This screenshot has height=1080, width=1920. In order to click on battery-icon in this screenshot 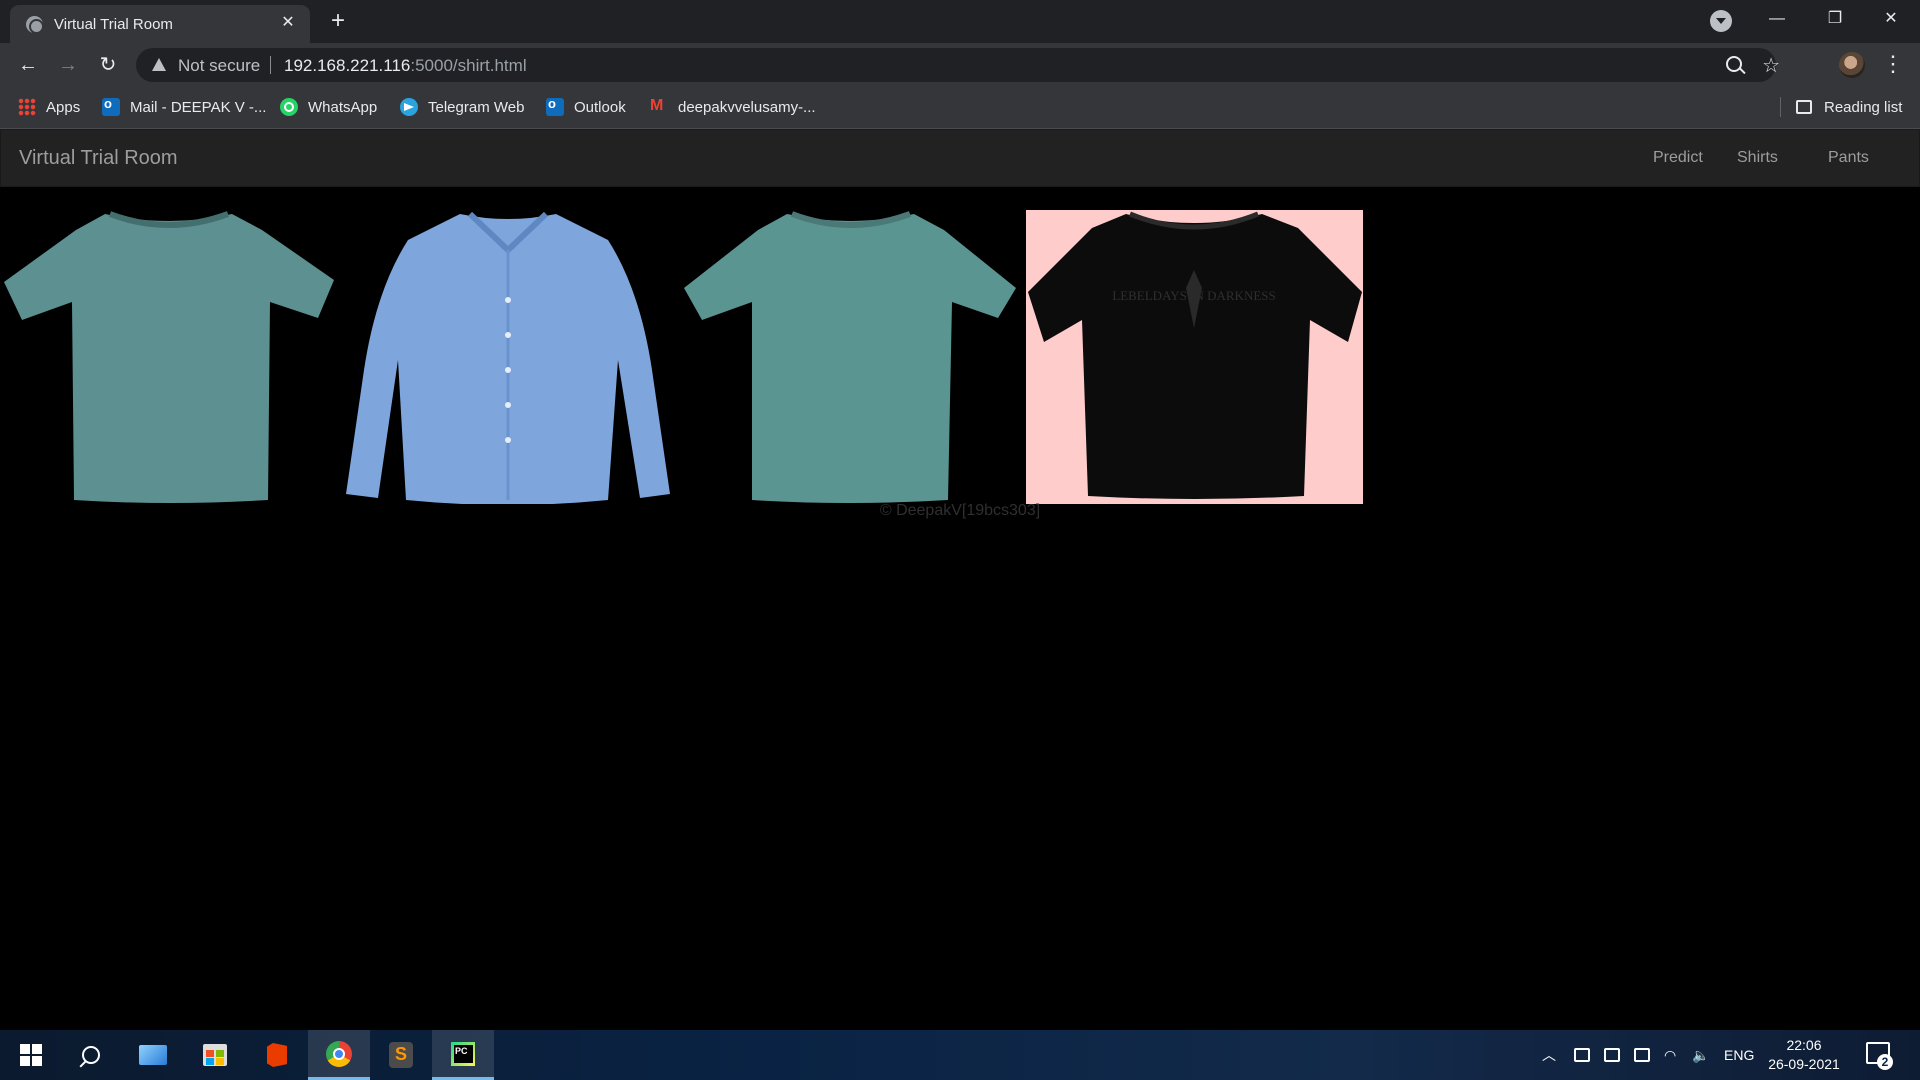, I will do `click(1642, 1055)`.